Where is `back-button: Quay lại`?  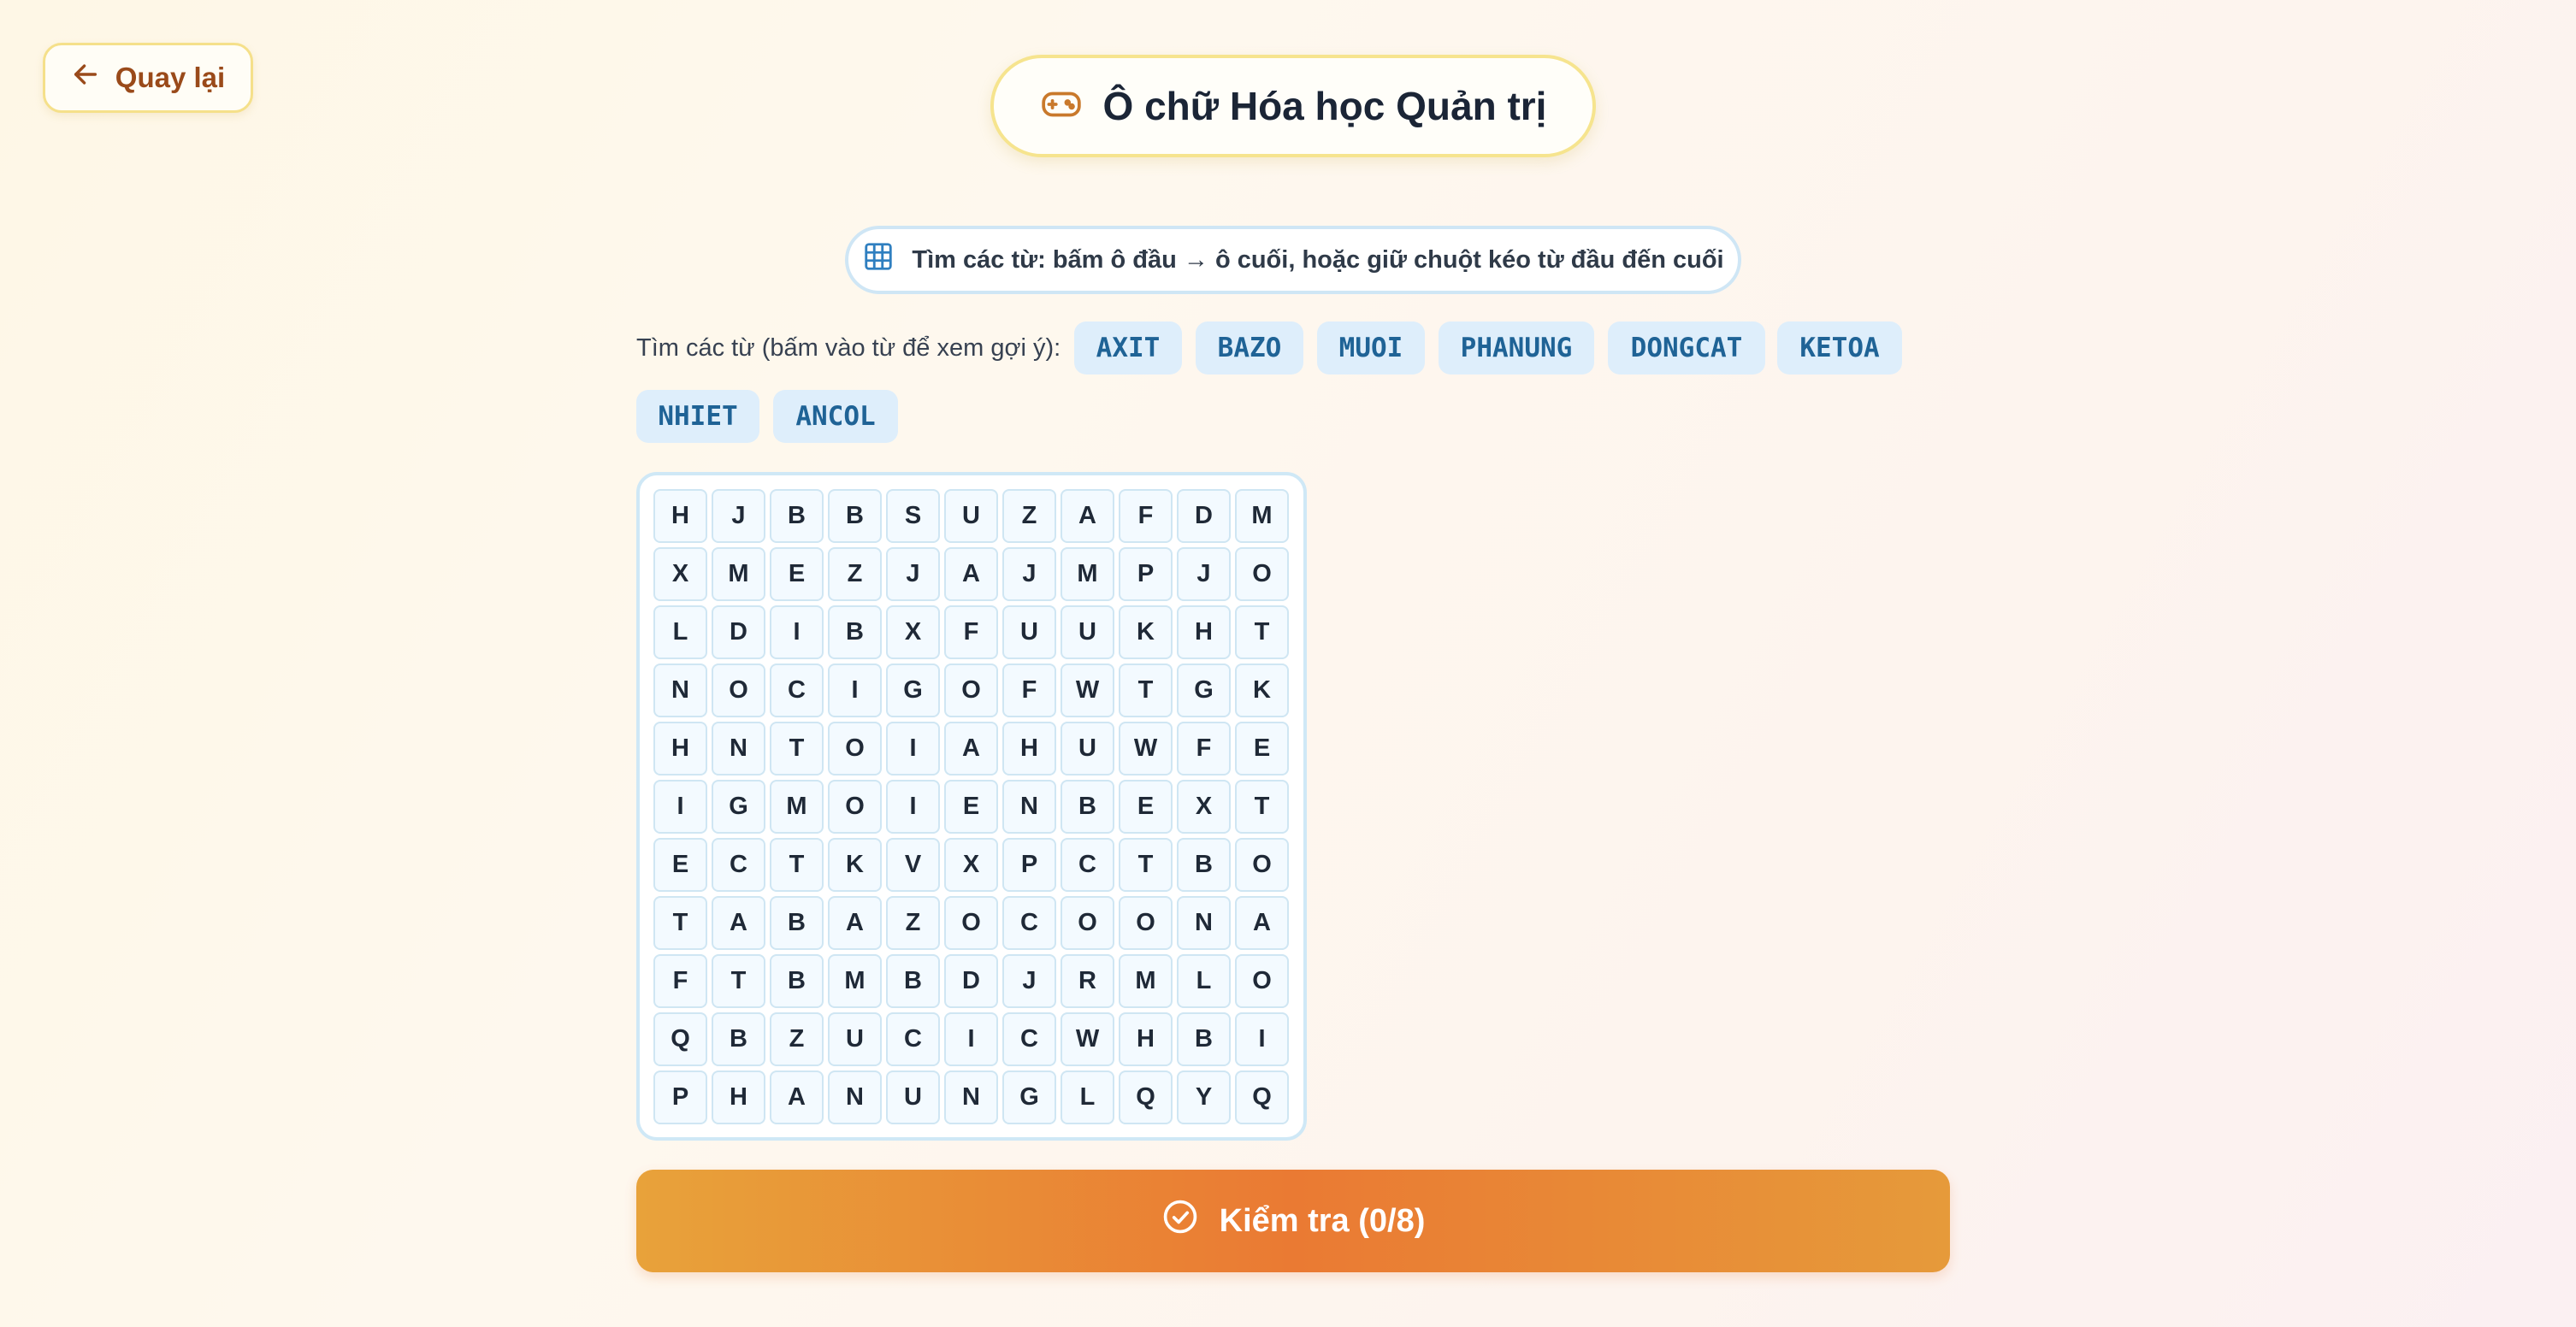 back-button: Quay lại is located at coordinates (148, 78).